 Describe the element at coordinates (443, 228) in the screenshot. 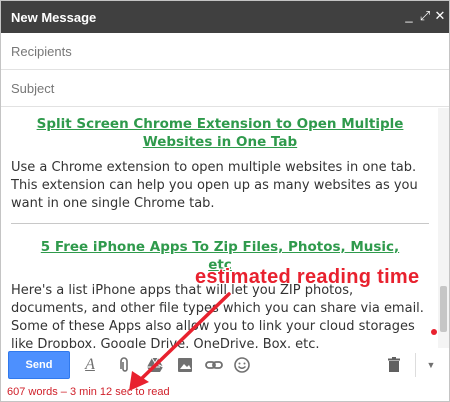

I see `body-scrollbar` at that location.